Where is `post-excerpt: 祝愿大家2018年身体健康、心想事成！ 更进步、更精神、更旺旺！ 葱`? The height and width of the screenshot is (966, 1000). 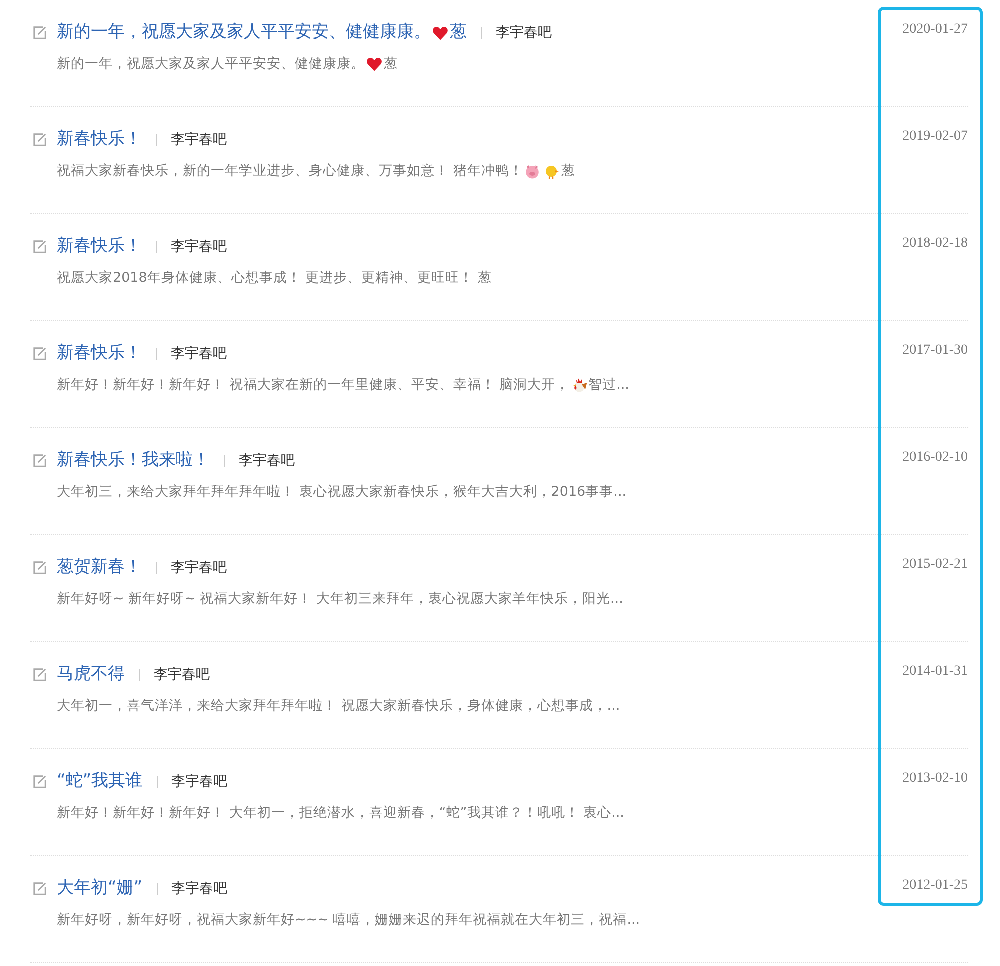
post-excerpt: 祝愿大家2018年身体健康、心想事成！ 更进步、更精神、更旺旺！ 葱 is located at coordinates (275, 278).